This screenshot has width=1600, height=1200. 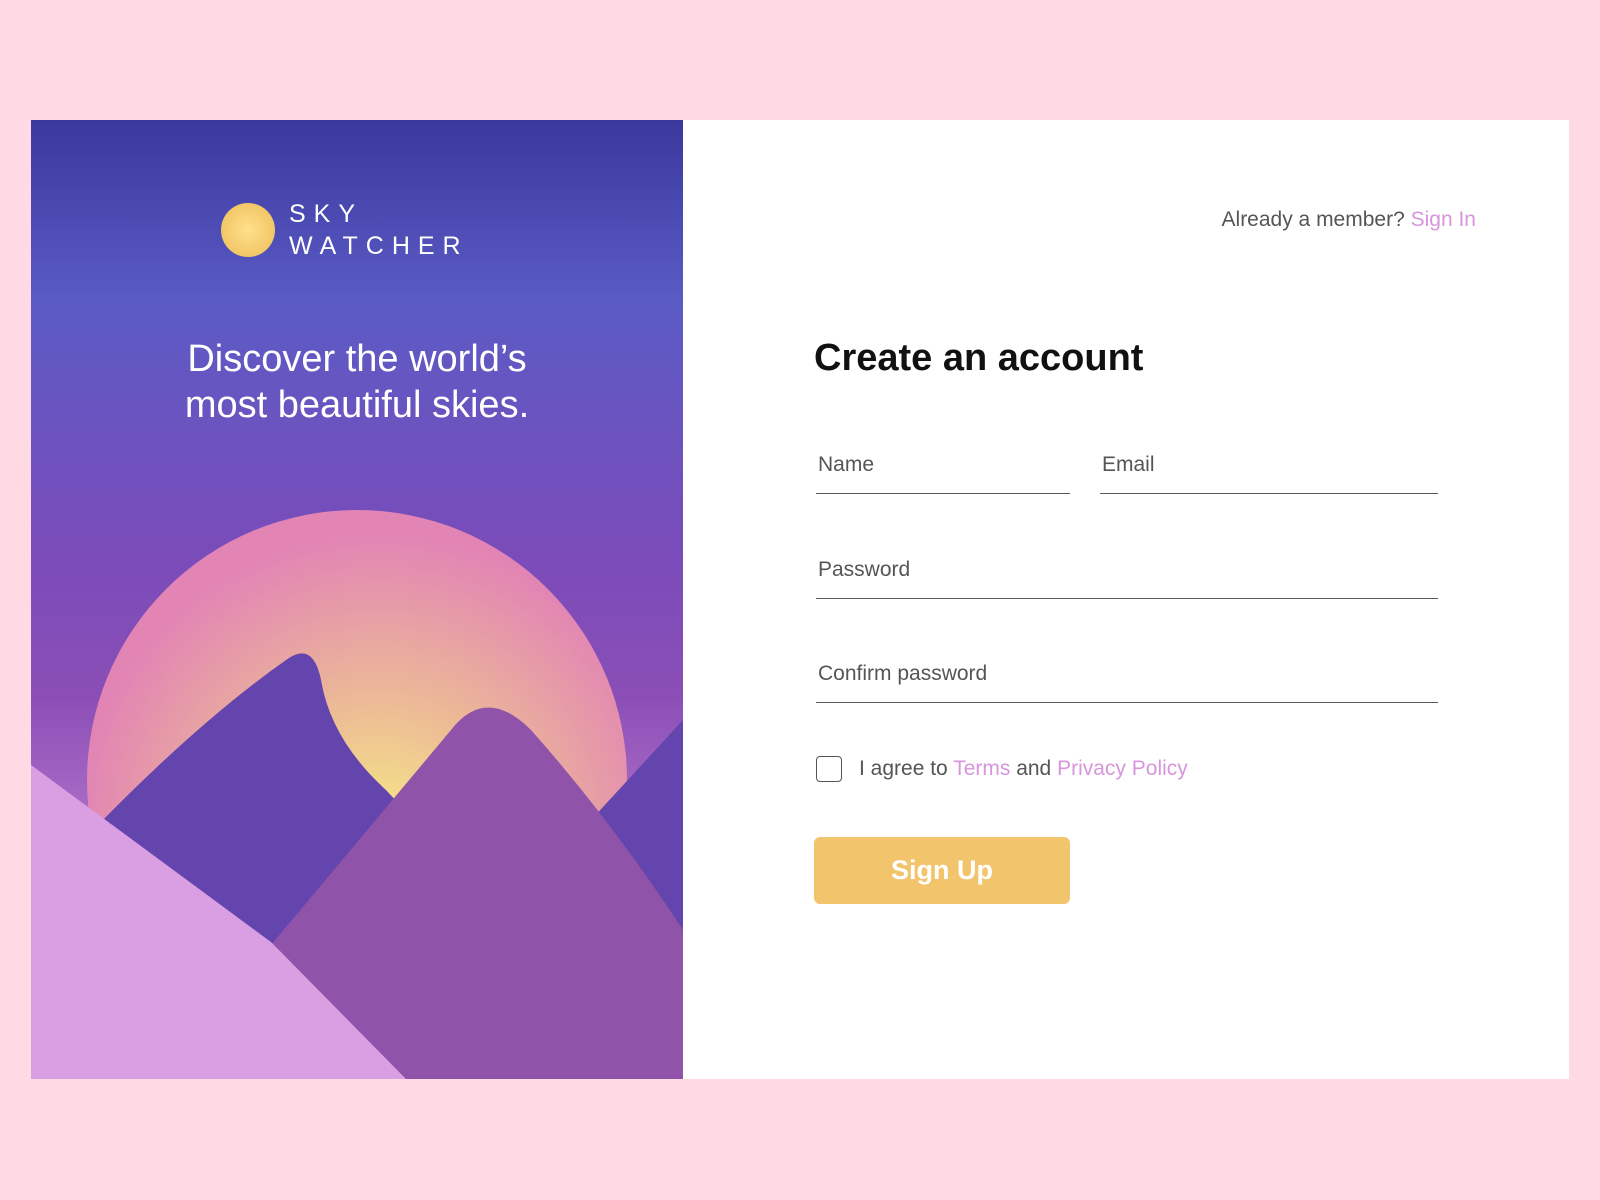 I want to click on agree-middle: and, so click(x=1034, y=768).